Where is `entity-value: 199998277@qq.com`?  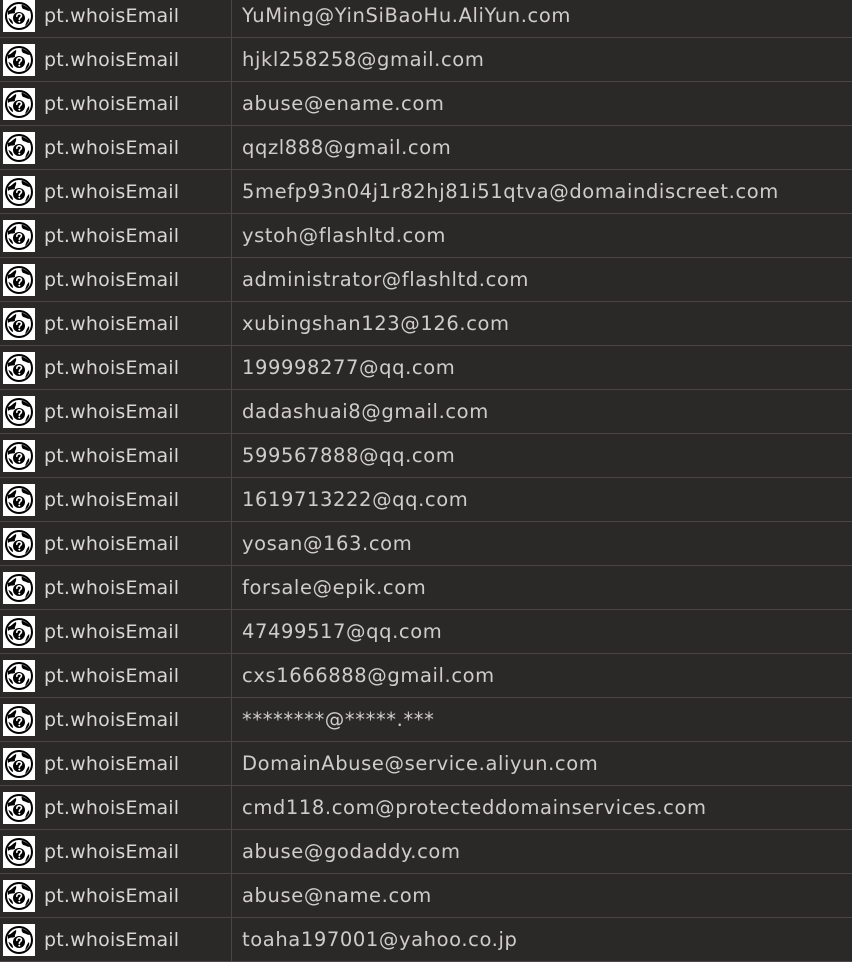 entity-value: 199998277@qq.com is located at coordinates (349, 367).